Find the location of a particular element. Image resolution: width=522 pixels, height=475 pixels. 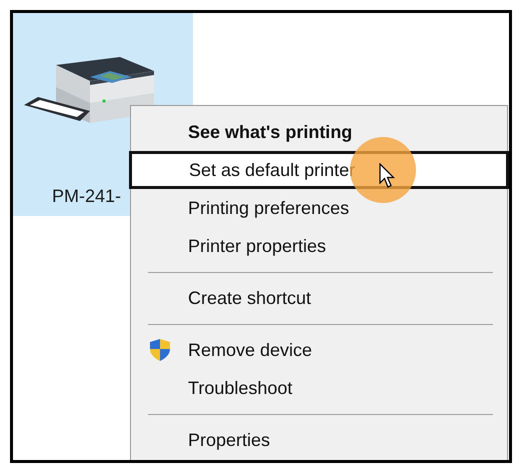

shield-icon is located at coordinates (160, 350).